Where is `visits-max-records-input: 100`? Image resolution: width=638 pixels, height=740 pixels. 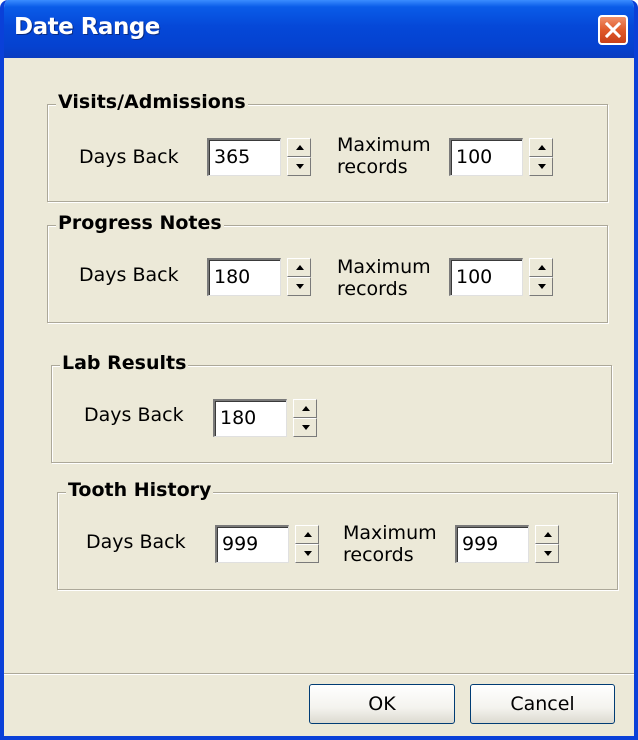 visits-max-records-input: 100 is located at coordinates (486, 157).